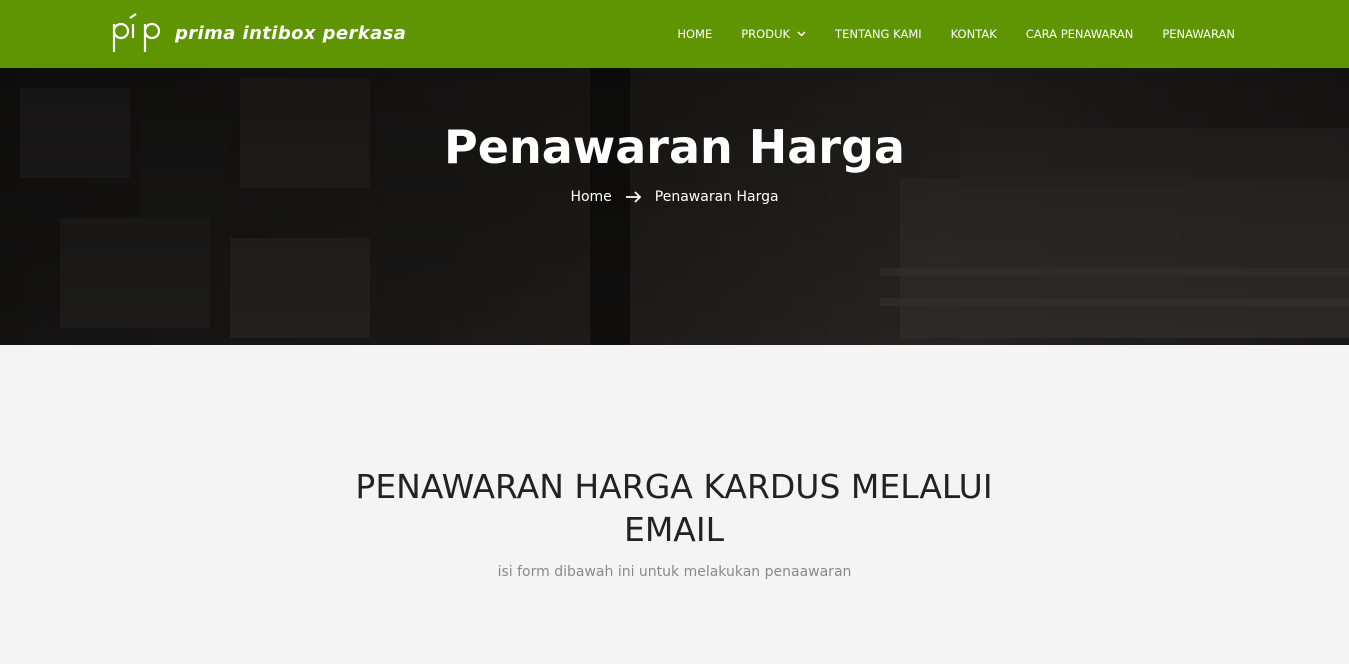 The width and height of the screenshot is (1349, 664). I want to click on nav-cara-penawaran: CARA PENAWARAN, so click(1080, 34).